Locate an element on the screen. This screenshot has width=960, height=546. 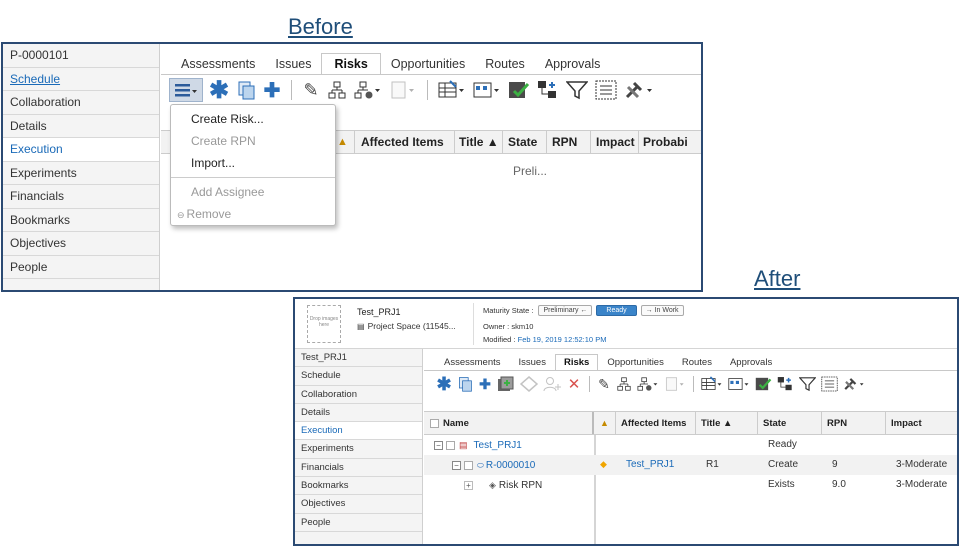
after-sidebar-item-bookmarks: Bookmarks is located at coordinates (358, 486).